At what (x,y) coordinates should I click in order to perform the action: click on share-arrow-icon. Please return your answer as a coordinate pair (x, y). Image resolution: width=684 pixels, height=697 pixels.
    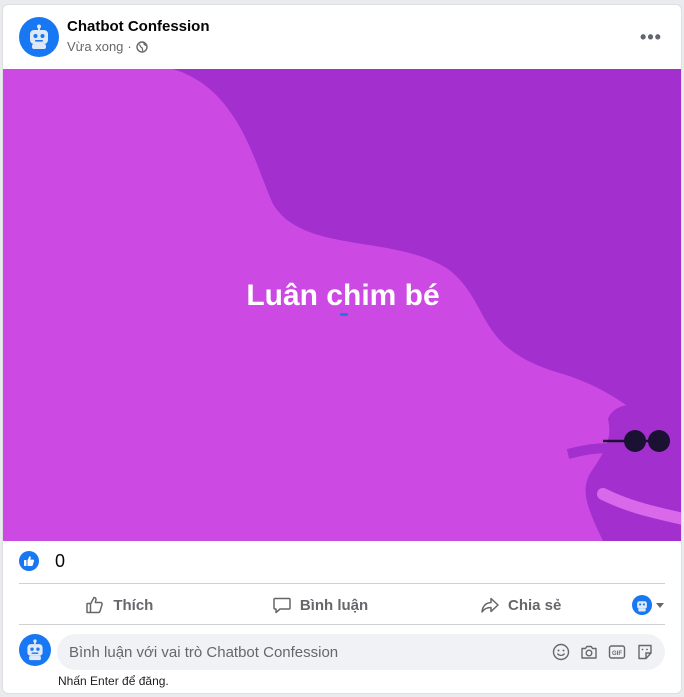
    Looking at the image, I should click on (490, 605).